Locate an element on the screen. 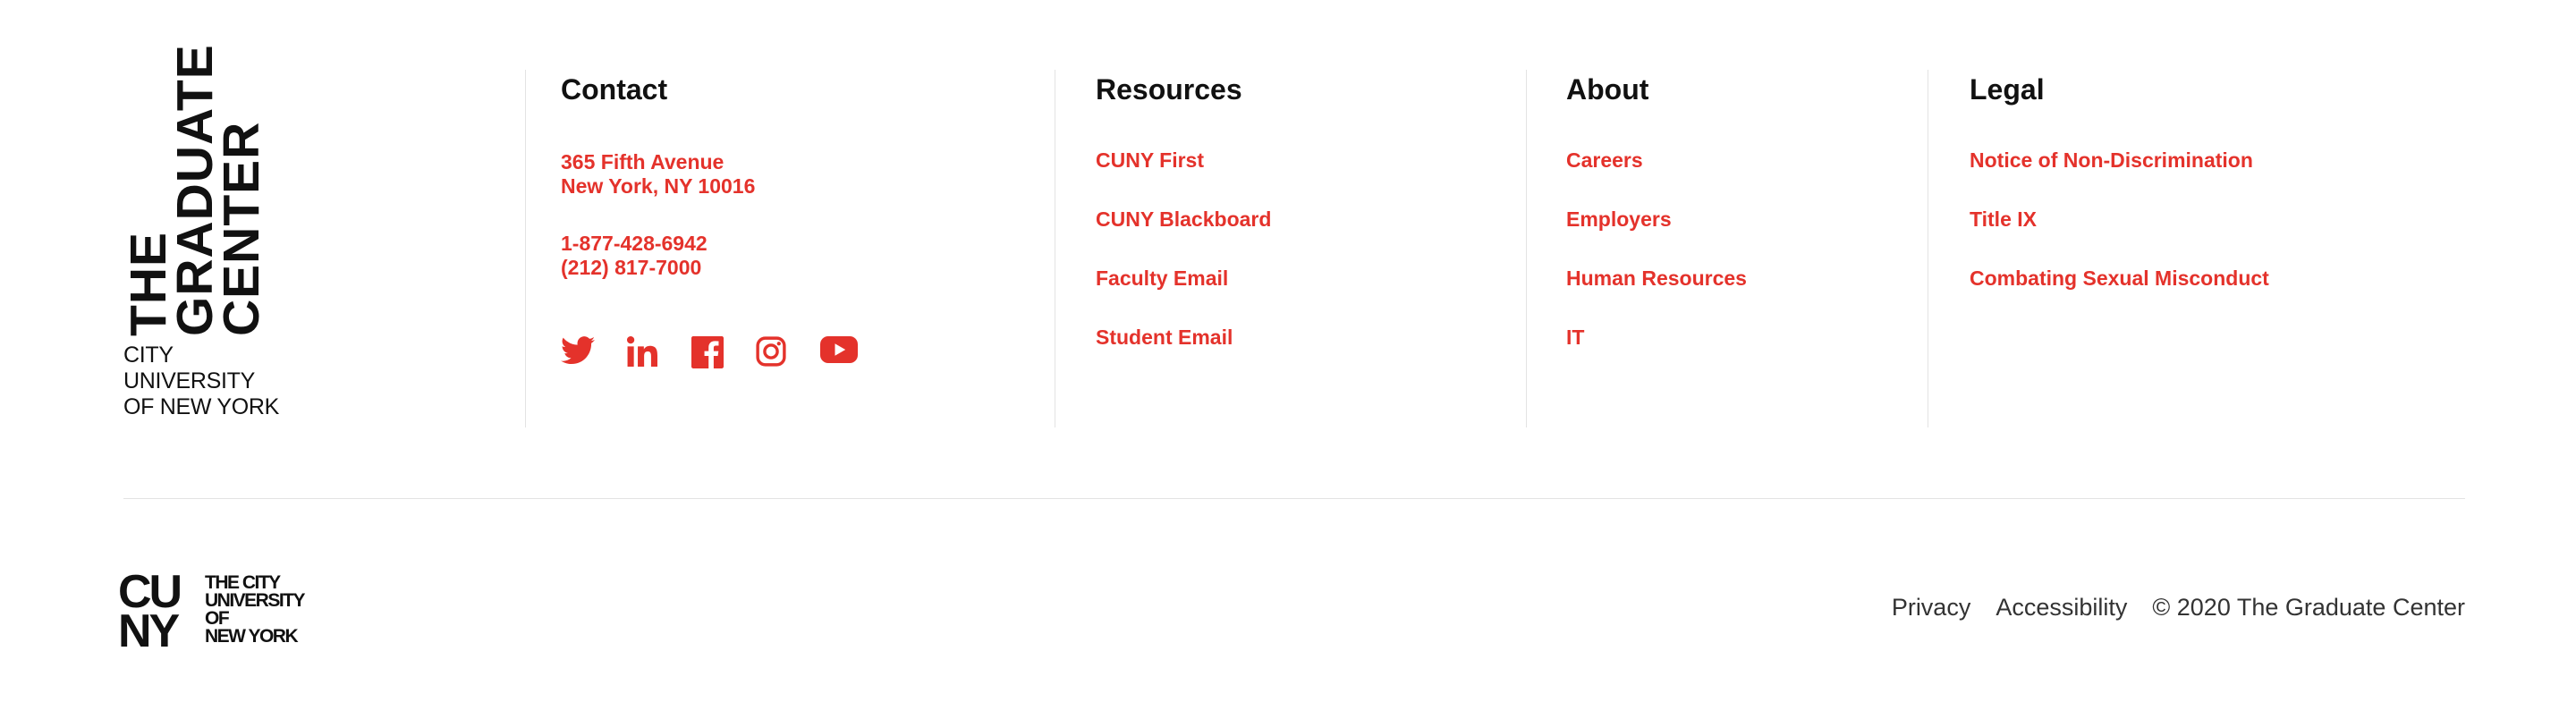 The width and height of the screenshot is (2576, 719). address-line-2: New York, NY 10016 is located at coordinates (658, 186).